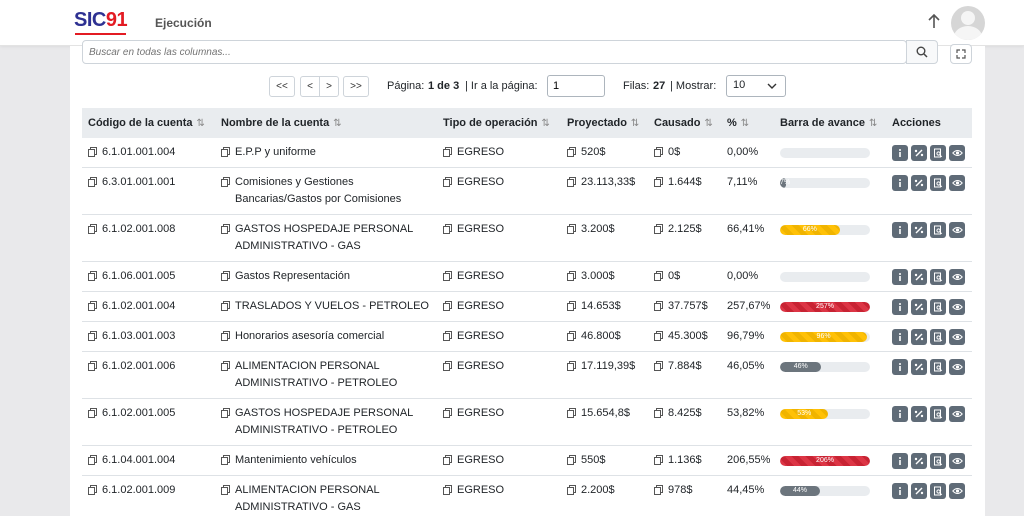 The image size is (1024, 516). Describe the element at coordinates (326, 123) in the screenshot. I see `col-header-name: Nombre de la cuenta ⇅` at that location.